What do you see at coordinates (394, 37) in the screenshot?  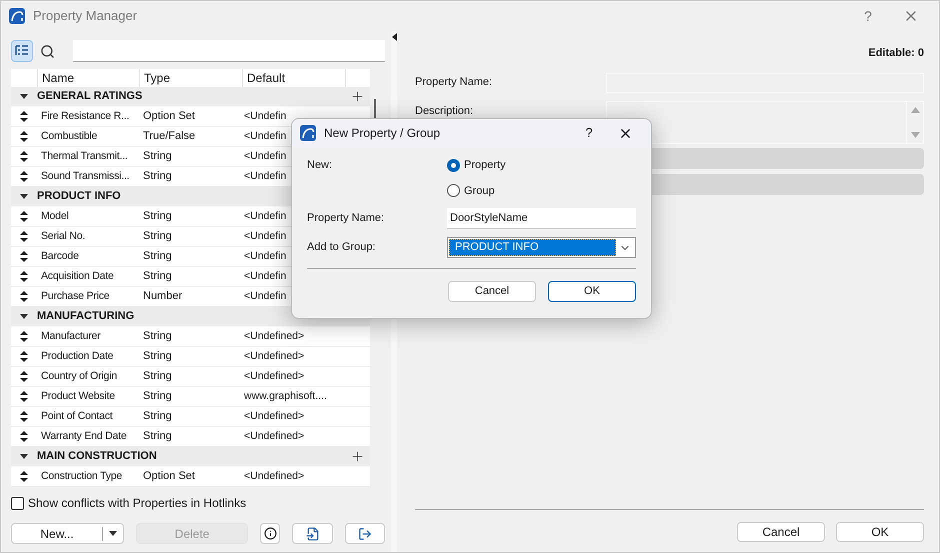 I see `collapse-panel-icon` at bounding box center [394, 37].